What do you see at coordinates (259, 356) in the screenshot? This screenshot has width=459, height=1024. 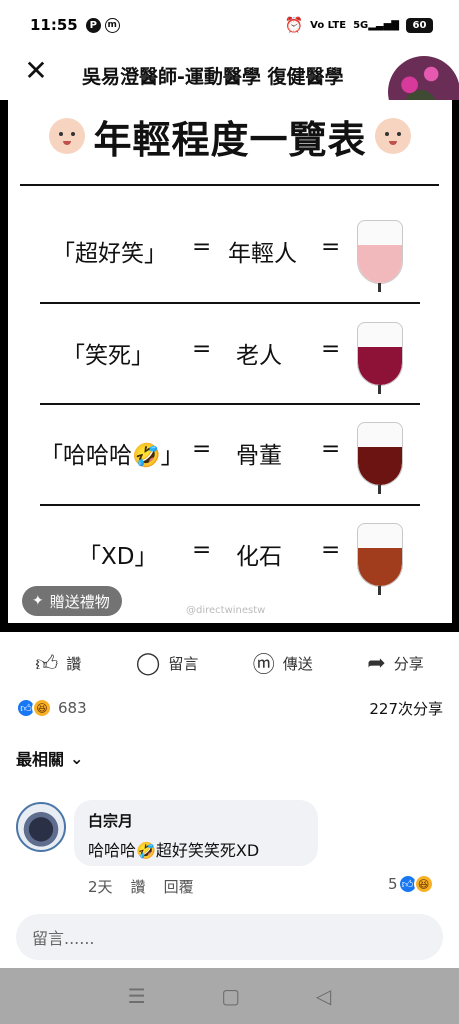 I see `row-meaning: 老人` at bounding box center [259, 356].